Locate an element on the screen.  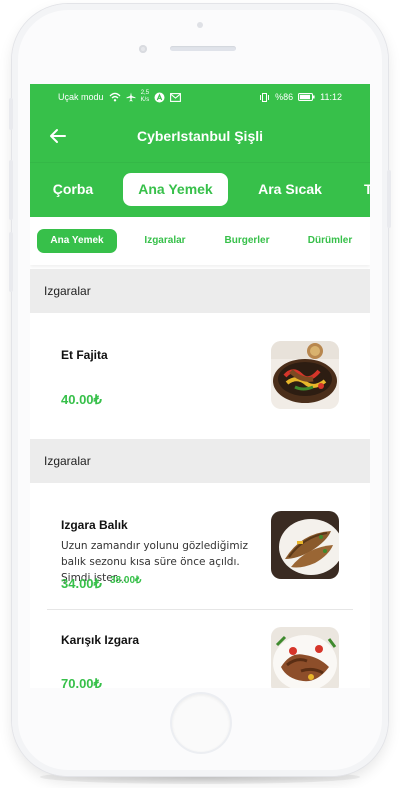
tab-ana-yemek: Ana Yemek is located at coordinates (175, 189).